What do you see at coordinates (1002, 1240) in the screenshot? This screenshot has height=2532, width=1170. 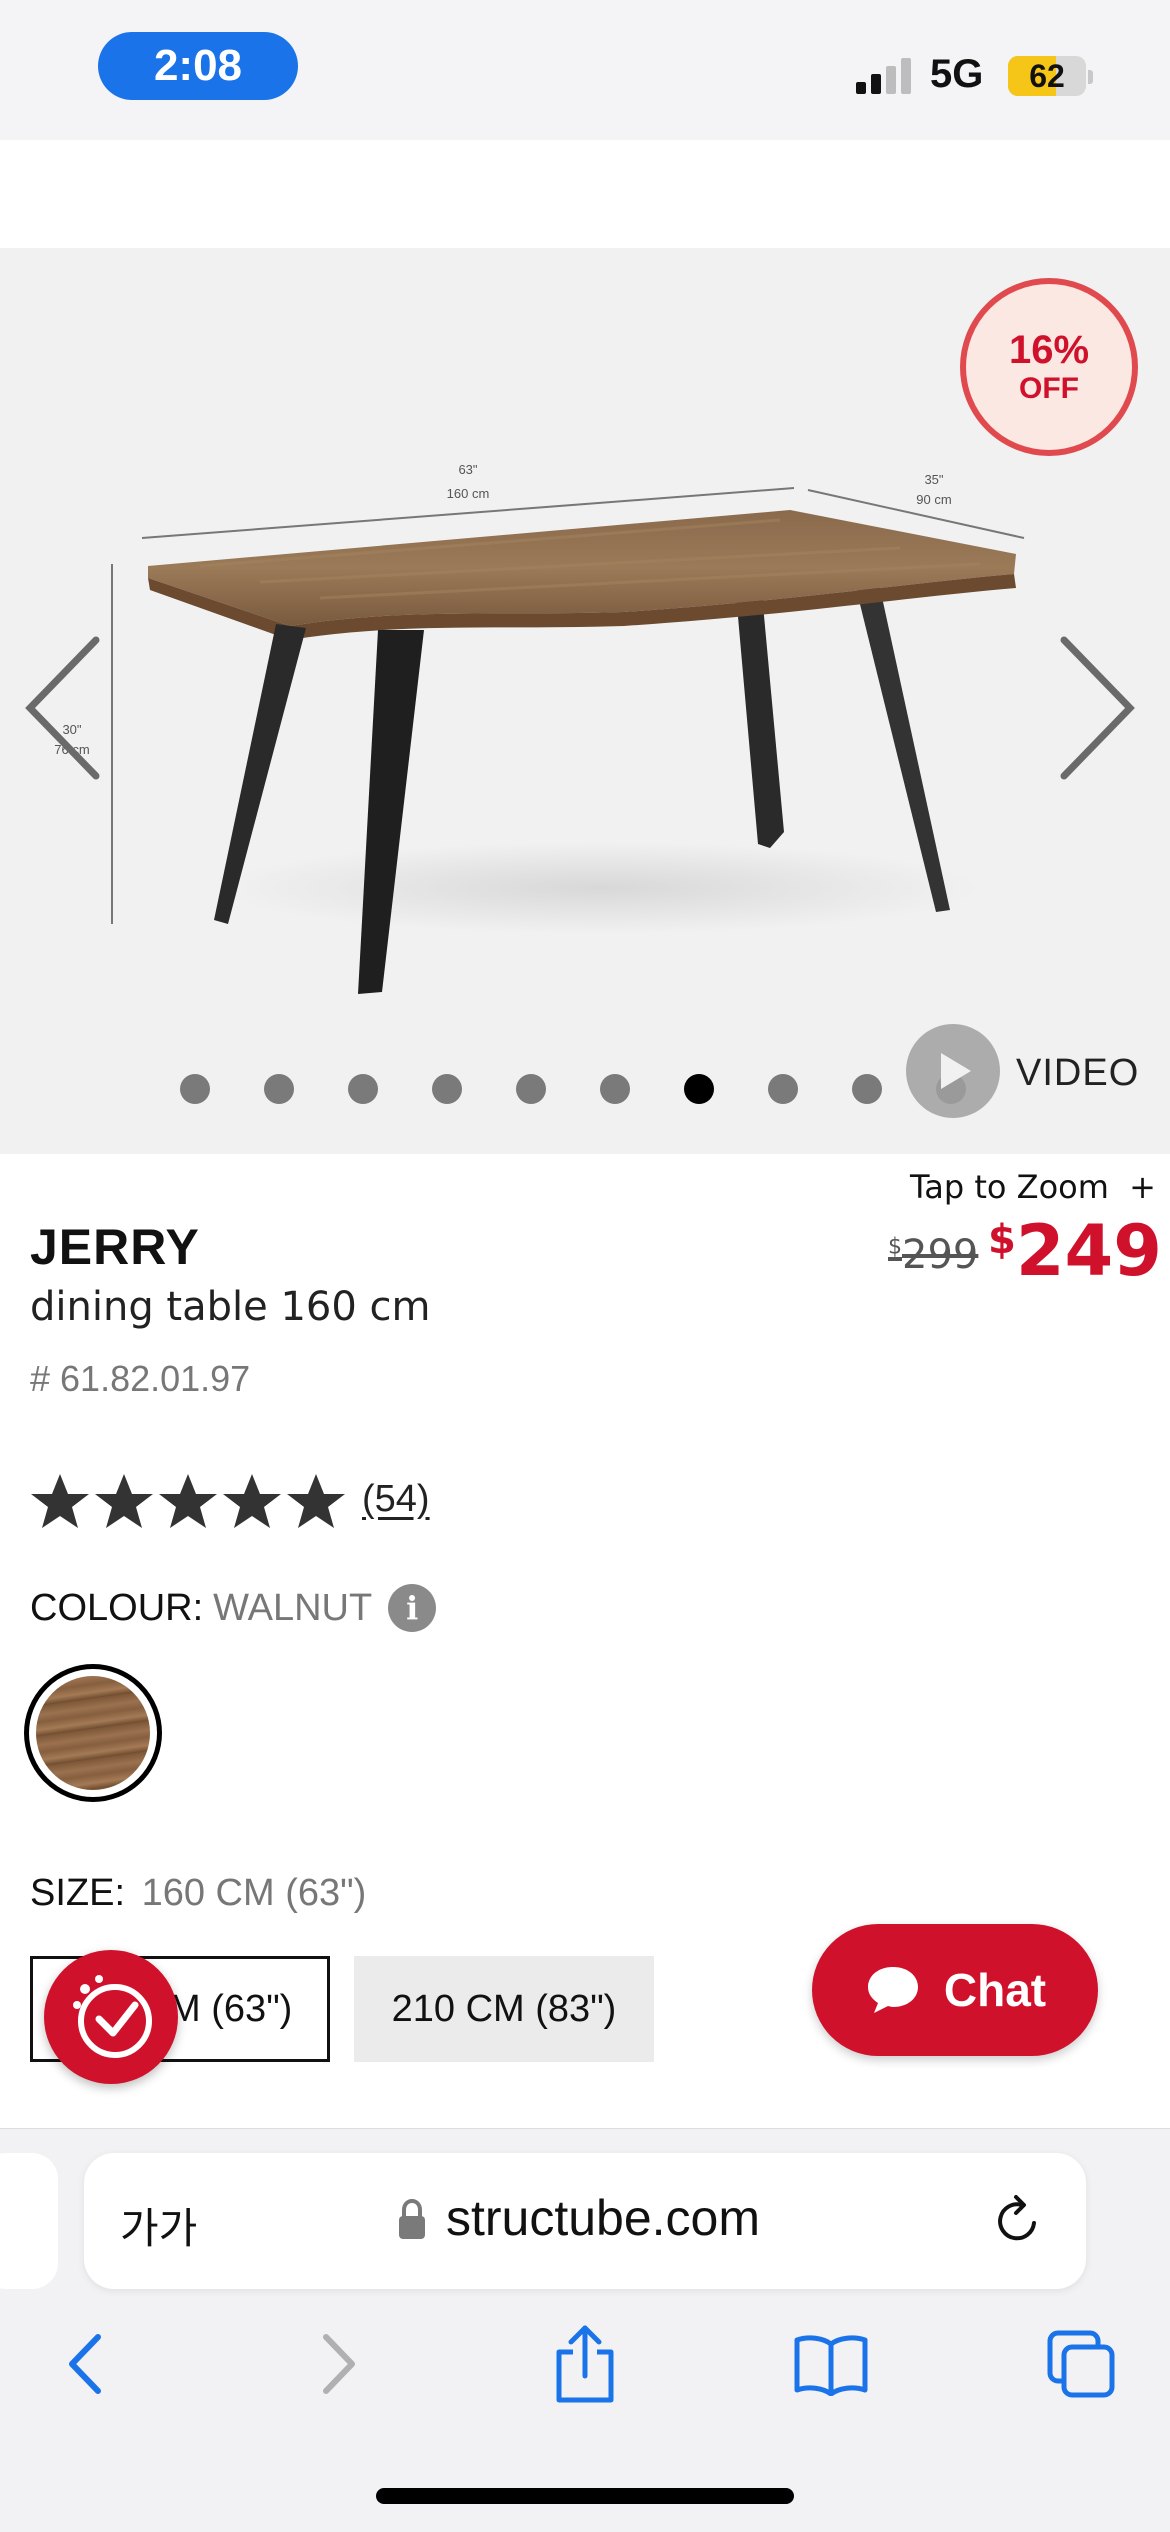 I see `sale-price-currency: $` at bounding box center [1002, 1240].